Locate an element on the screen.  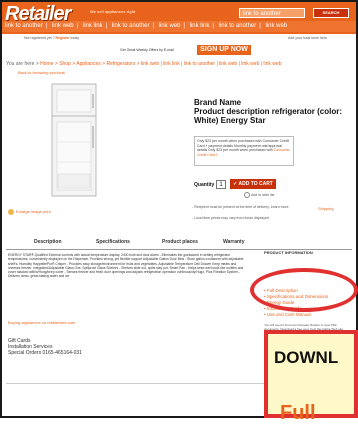
callout-subtitle: Full is located at coordinates (298, 413).